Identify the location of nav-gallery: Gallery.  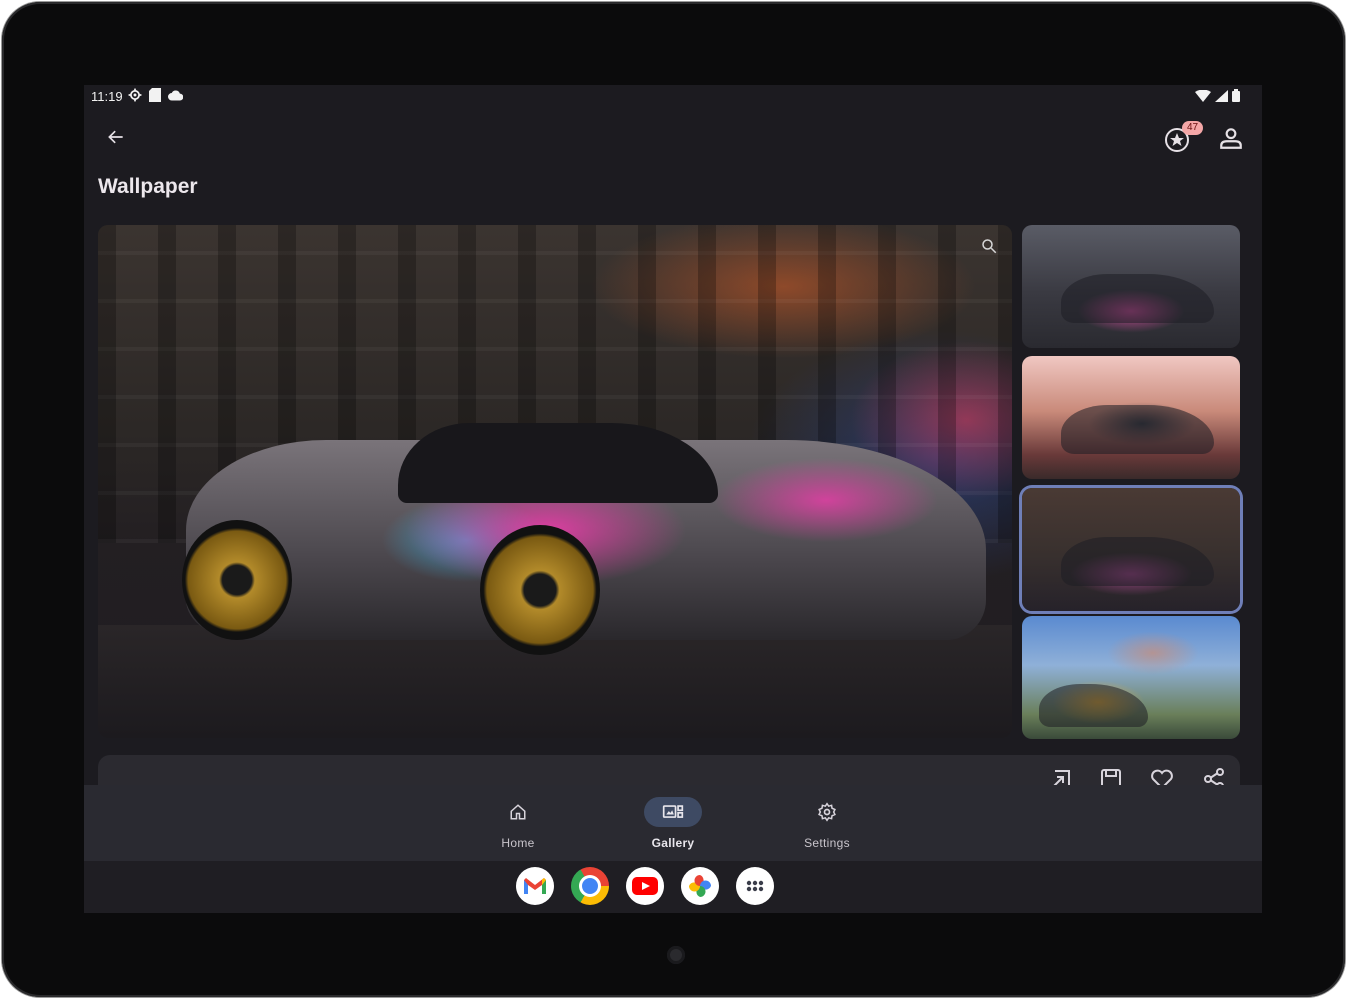
(673, 823).